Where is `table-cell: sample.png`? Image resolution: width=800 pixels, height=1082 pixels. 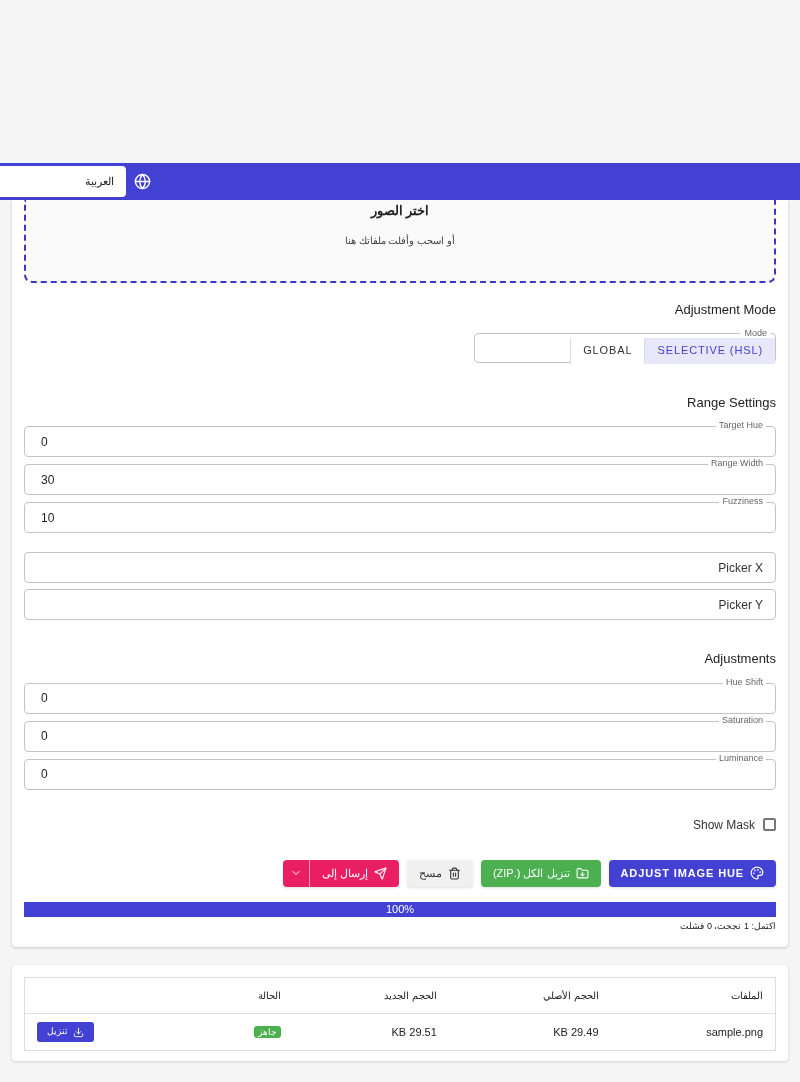
table-cell: sample.png is located at coordinates (693, 1032).